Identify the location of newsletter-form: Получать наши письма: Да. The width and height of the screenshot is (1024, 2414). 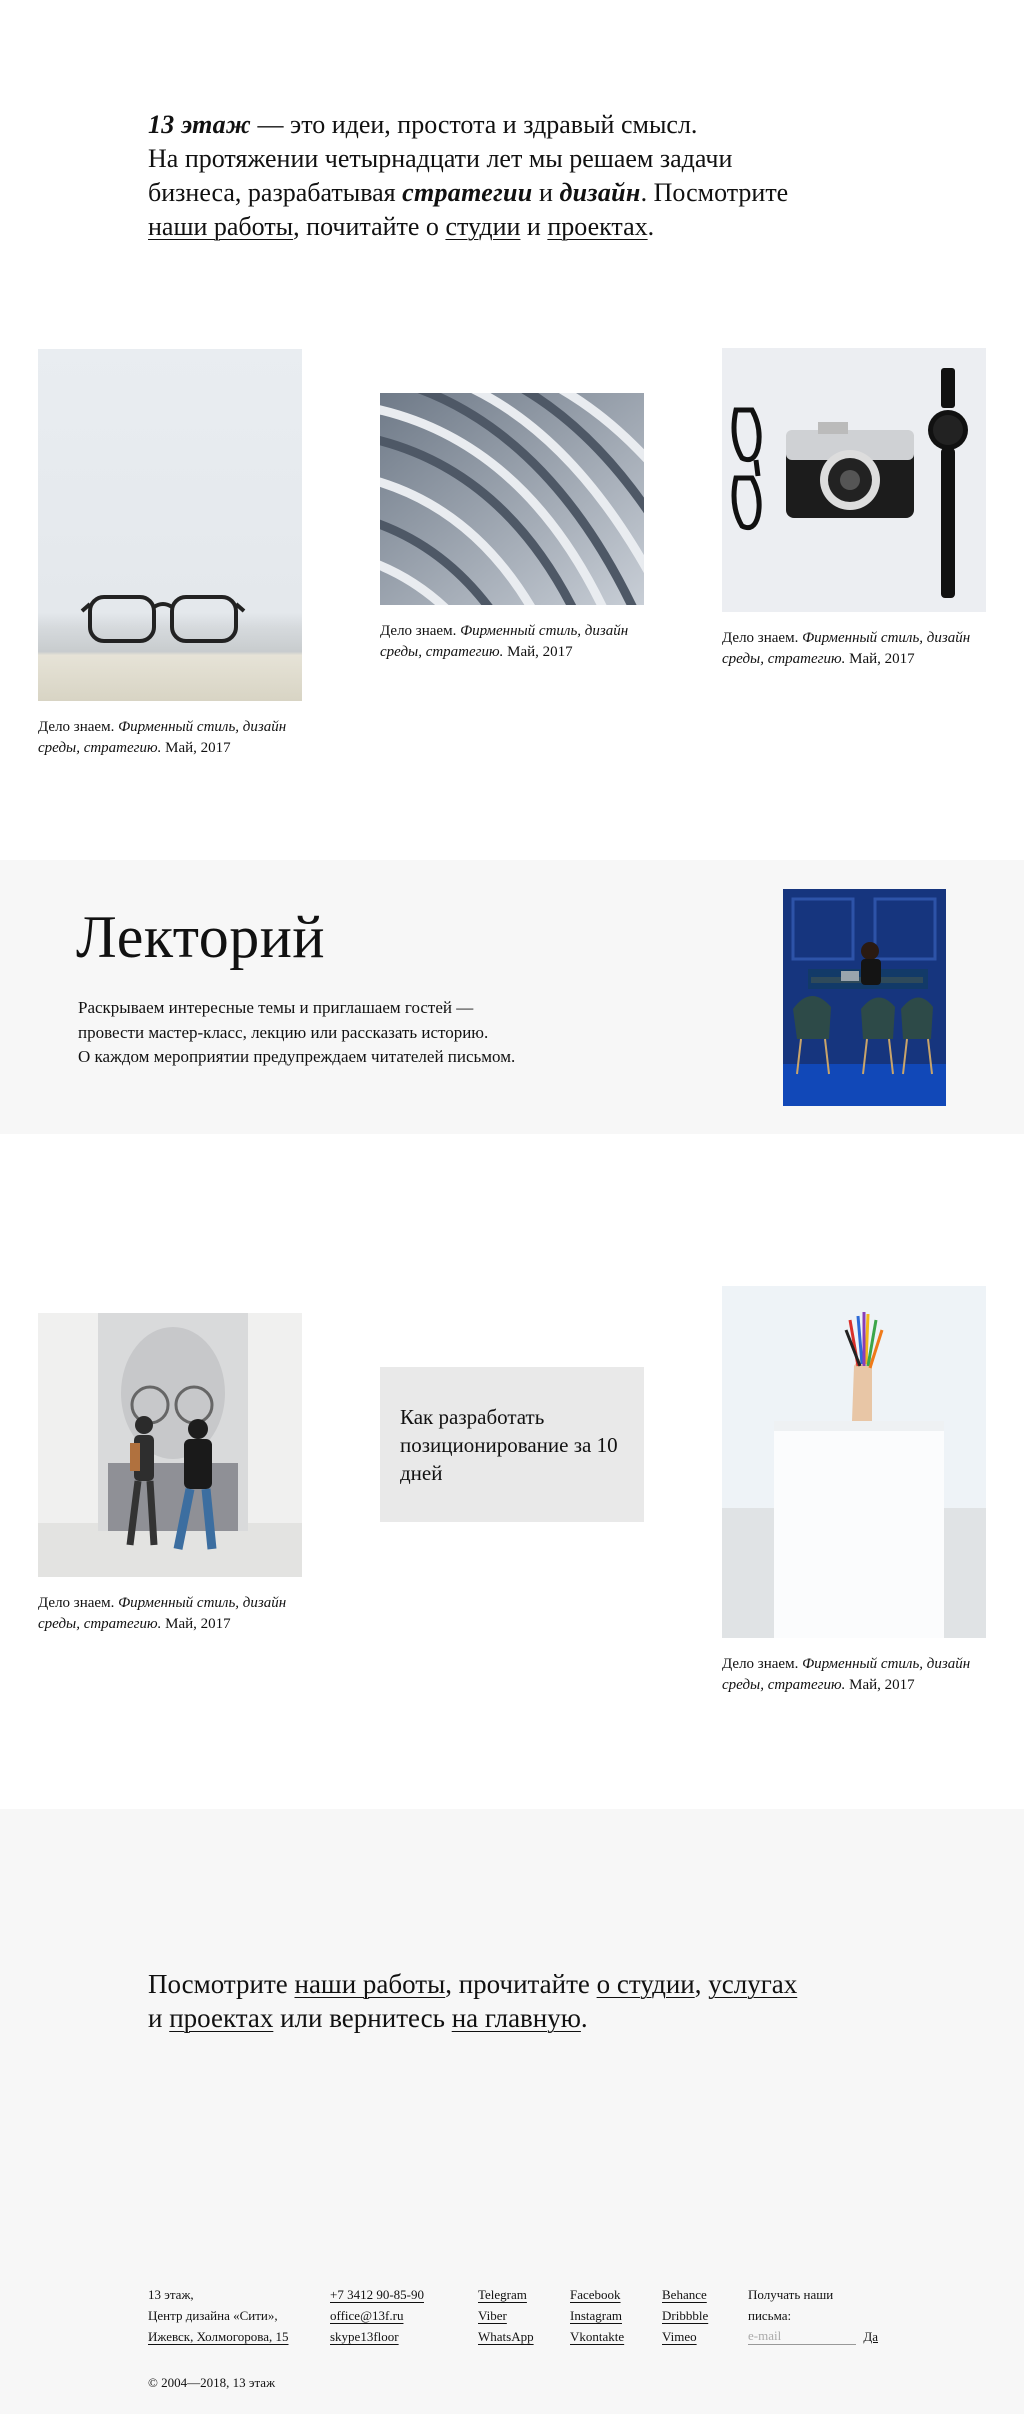
(813, 2314).